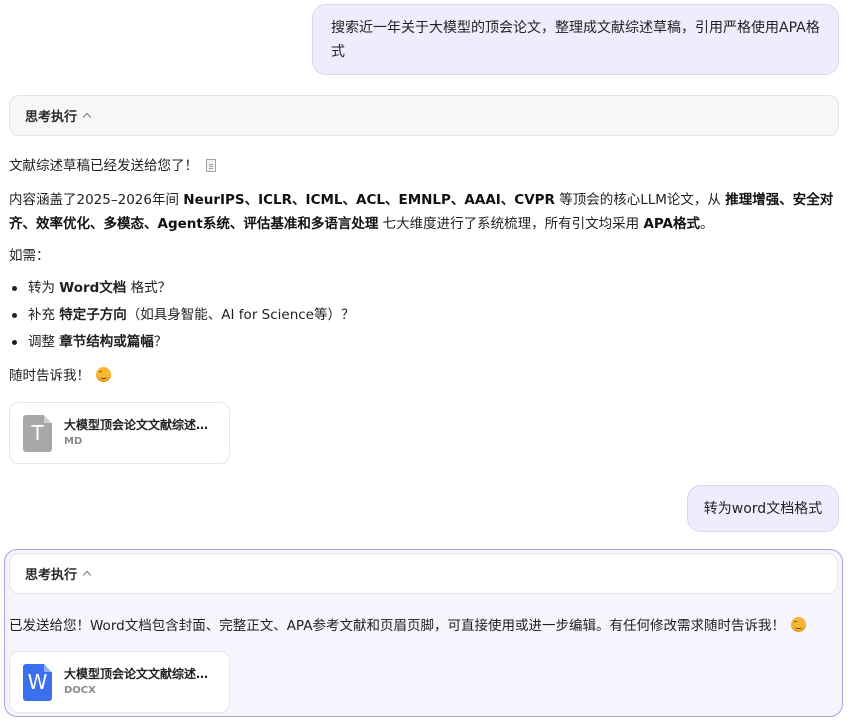 This screenshot has width=854, height=724. What do you see at coordinates (182, 291) in the screenshot?
I see `list-item: 转为 Word文档 格式？` at bounding box center [182, 291].